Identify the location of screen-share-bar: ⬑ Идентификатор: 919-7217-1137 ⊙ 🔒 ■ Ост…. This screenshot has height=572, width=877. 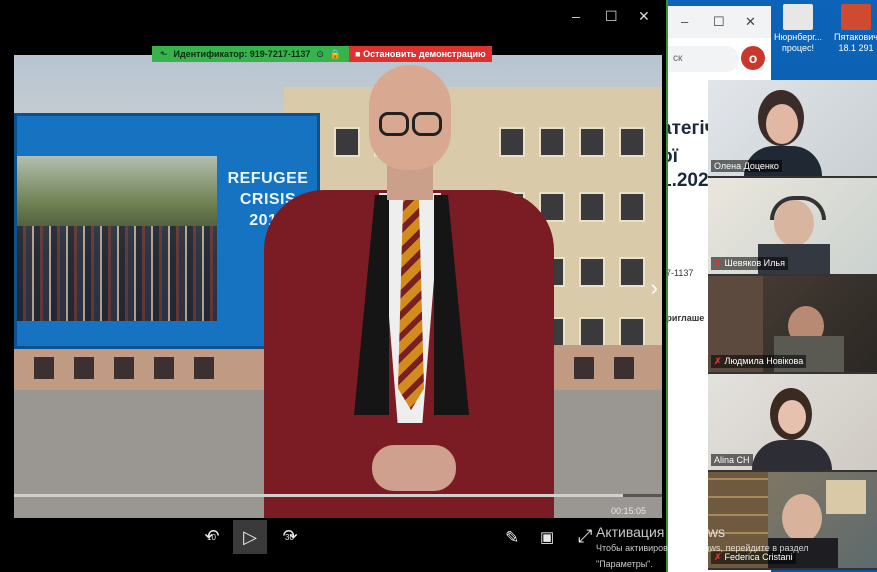
(322, 54).